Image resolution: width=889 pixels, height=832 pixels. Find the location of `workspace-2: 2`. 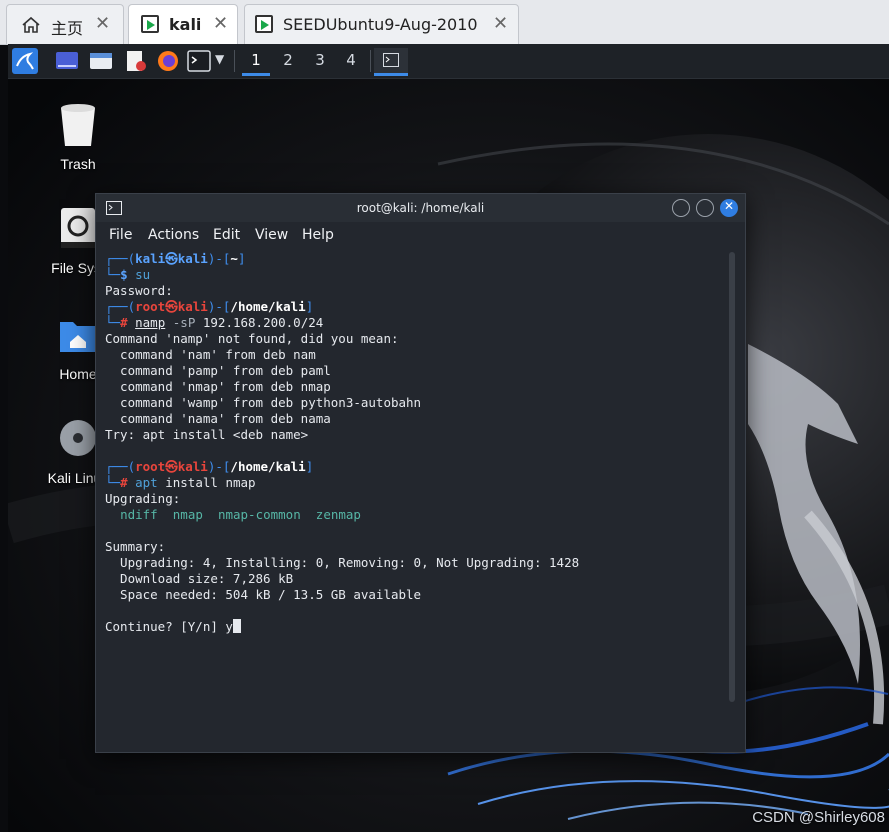

workspace-2: 2 is located at coordinates (288, 62).